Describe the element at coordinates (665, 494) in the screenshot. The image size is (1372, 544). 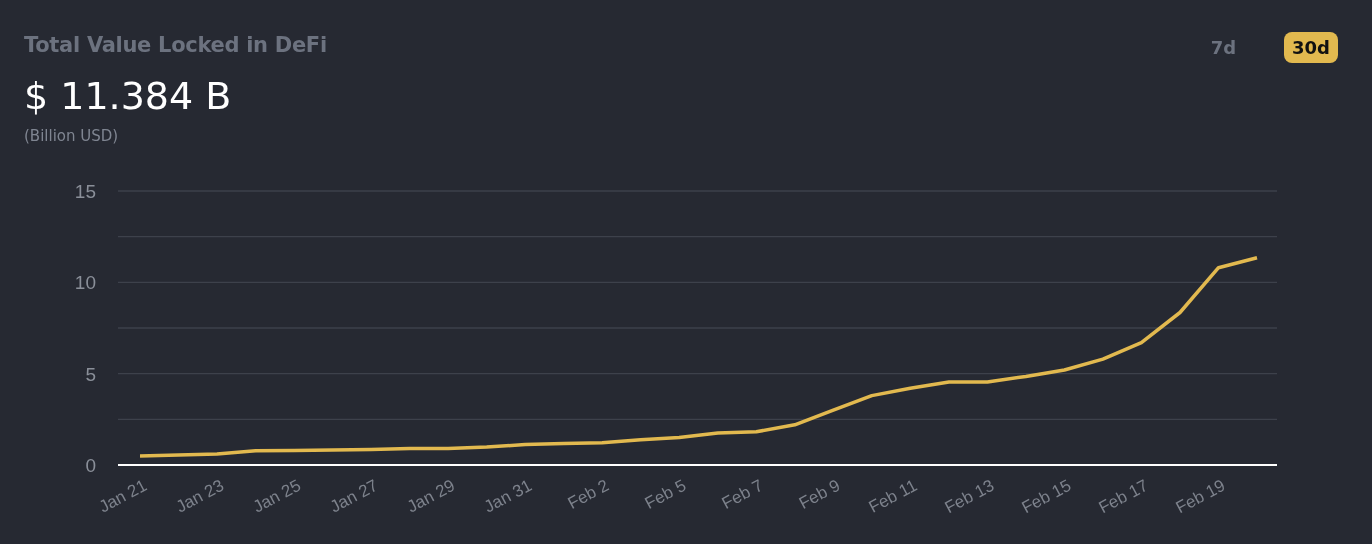
I see `x-axis-label: Feb 5` at that location.